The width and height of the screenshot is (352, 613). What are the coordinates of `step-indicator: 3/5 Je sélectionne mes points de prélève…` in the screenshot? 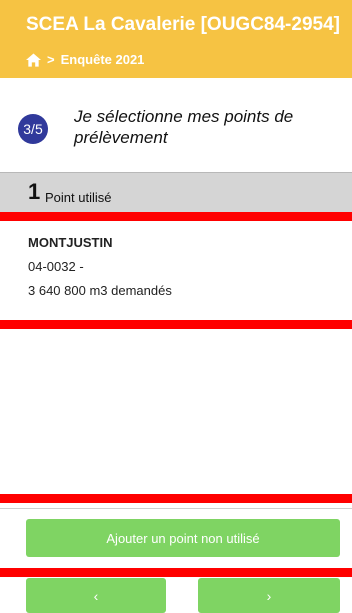 It's located at (176, 126).